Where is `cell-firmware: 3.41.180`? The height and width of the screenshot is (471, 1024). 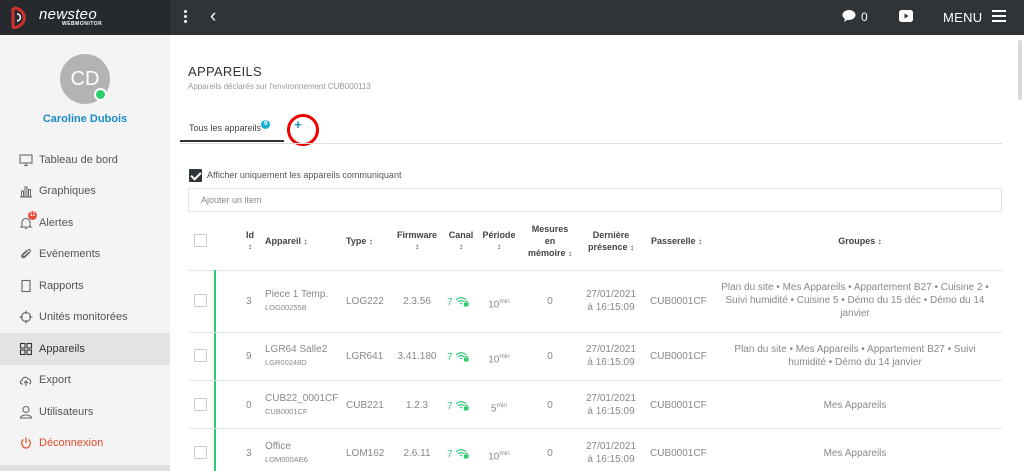
cell-firmware: 3.41.180 is located at coordinates (417, 356).